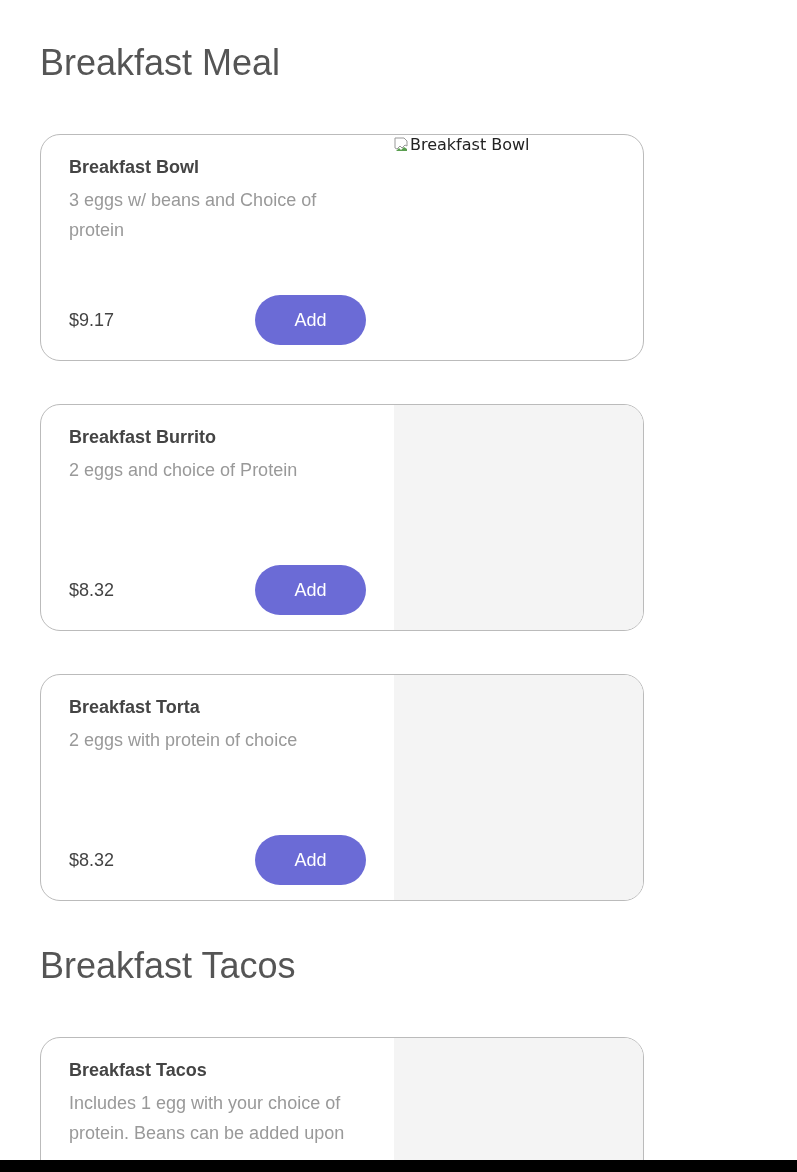 The image size is (797, 1172). Describe the element at coordinates (161, 63) in the screenshot. I see `section-heading: Breakfast Meal` at that location.